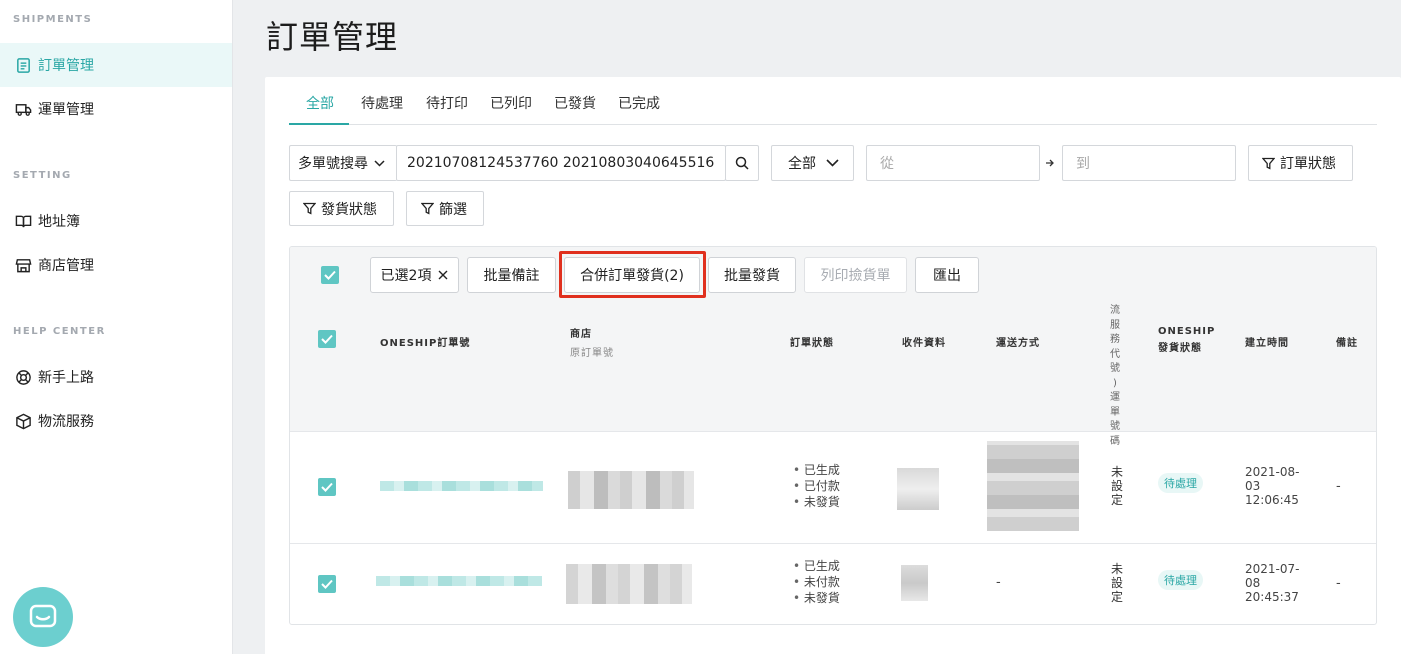  Describe the element at coordinates (833, 101) in the screenshot. I see `status-tabs: 全部 待處理 待打印 已列印 已發貨 已完成` at that location.